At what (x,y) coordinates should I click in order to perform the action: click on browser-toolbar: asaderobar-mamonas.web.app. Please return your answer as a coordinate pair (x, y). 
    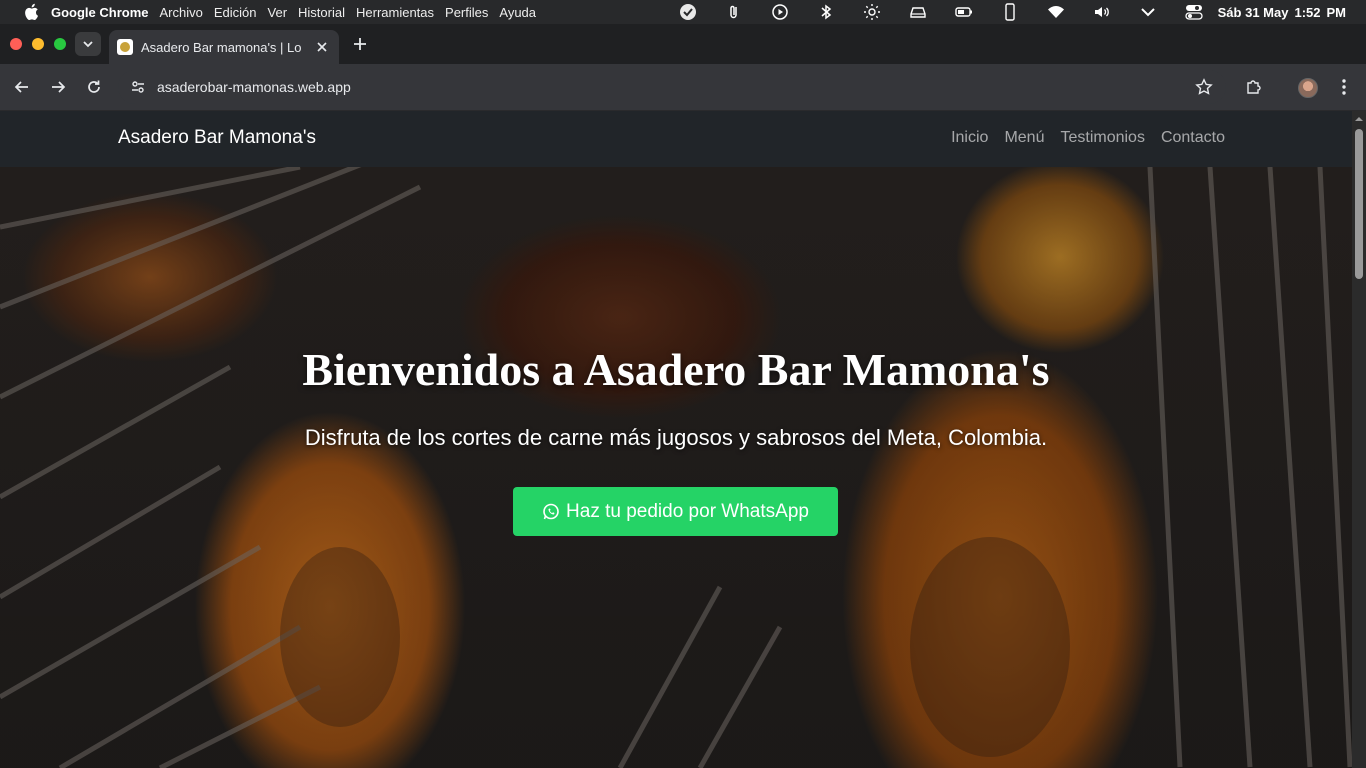
    Looking at the image, I should click on (683, 87).